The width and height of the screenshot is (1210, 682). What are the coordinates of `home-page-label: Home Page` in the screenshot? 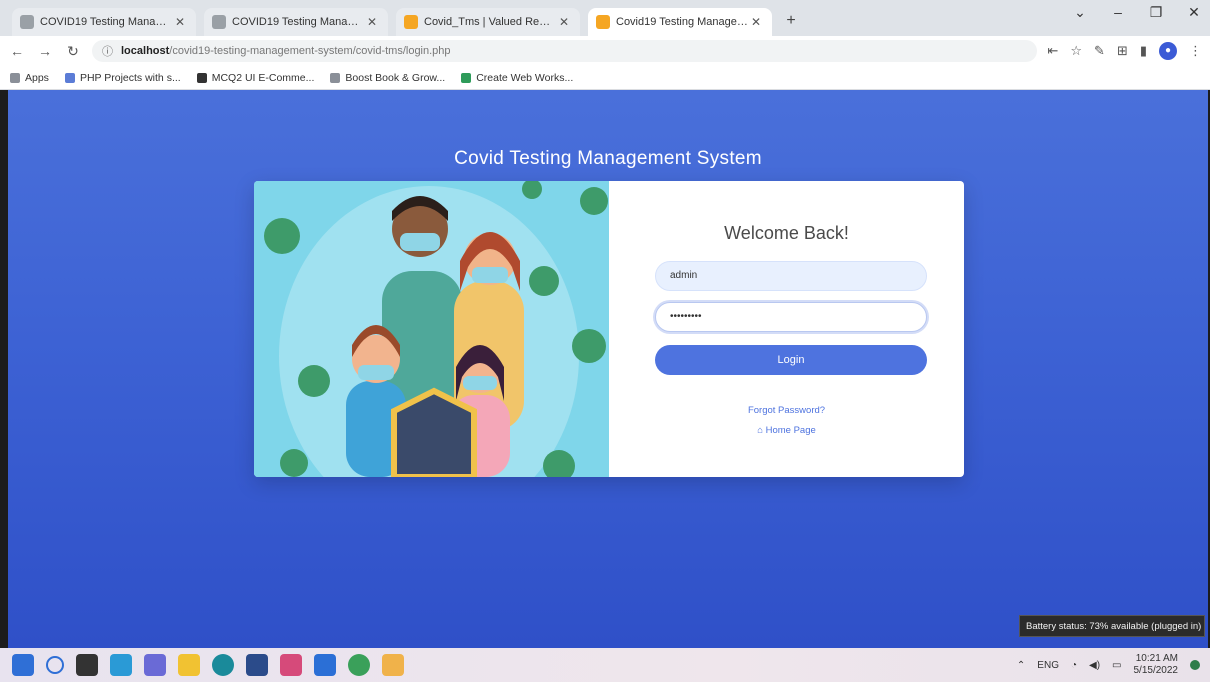 It's located at (790, 430).